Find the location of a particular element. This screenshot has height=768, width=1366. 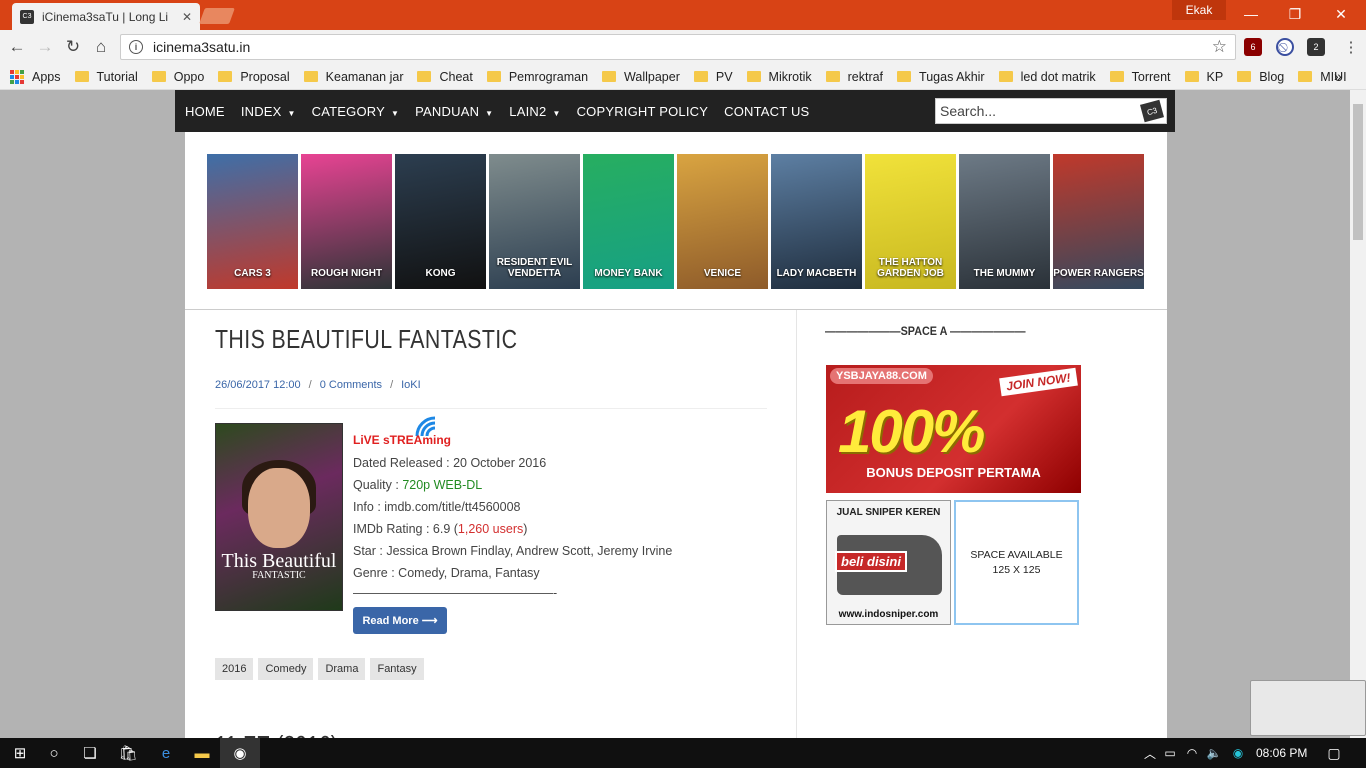

taskbar-clock: 08:06 PM is located at coordinates (1281, 753).